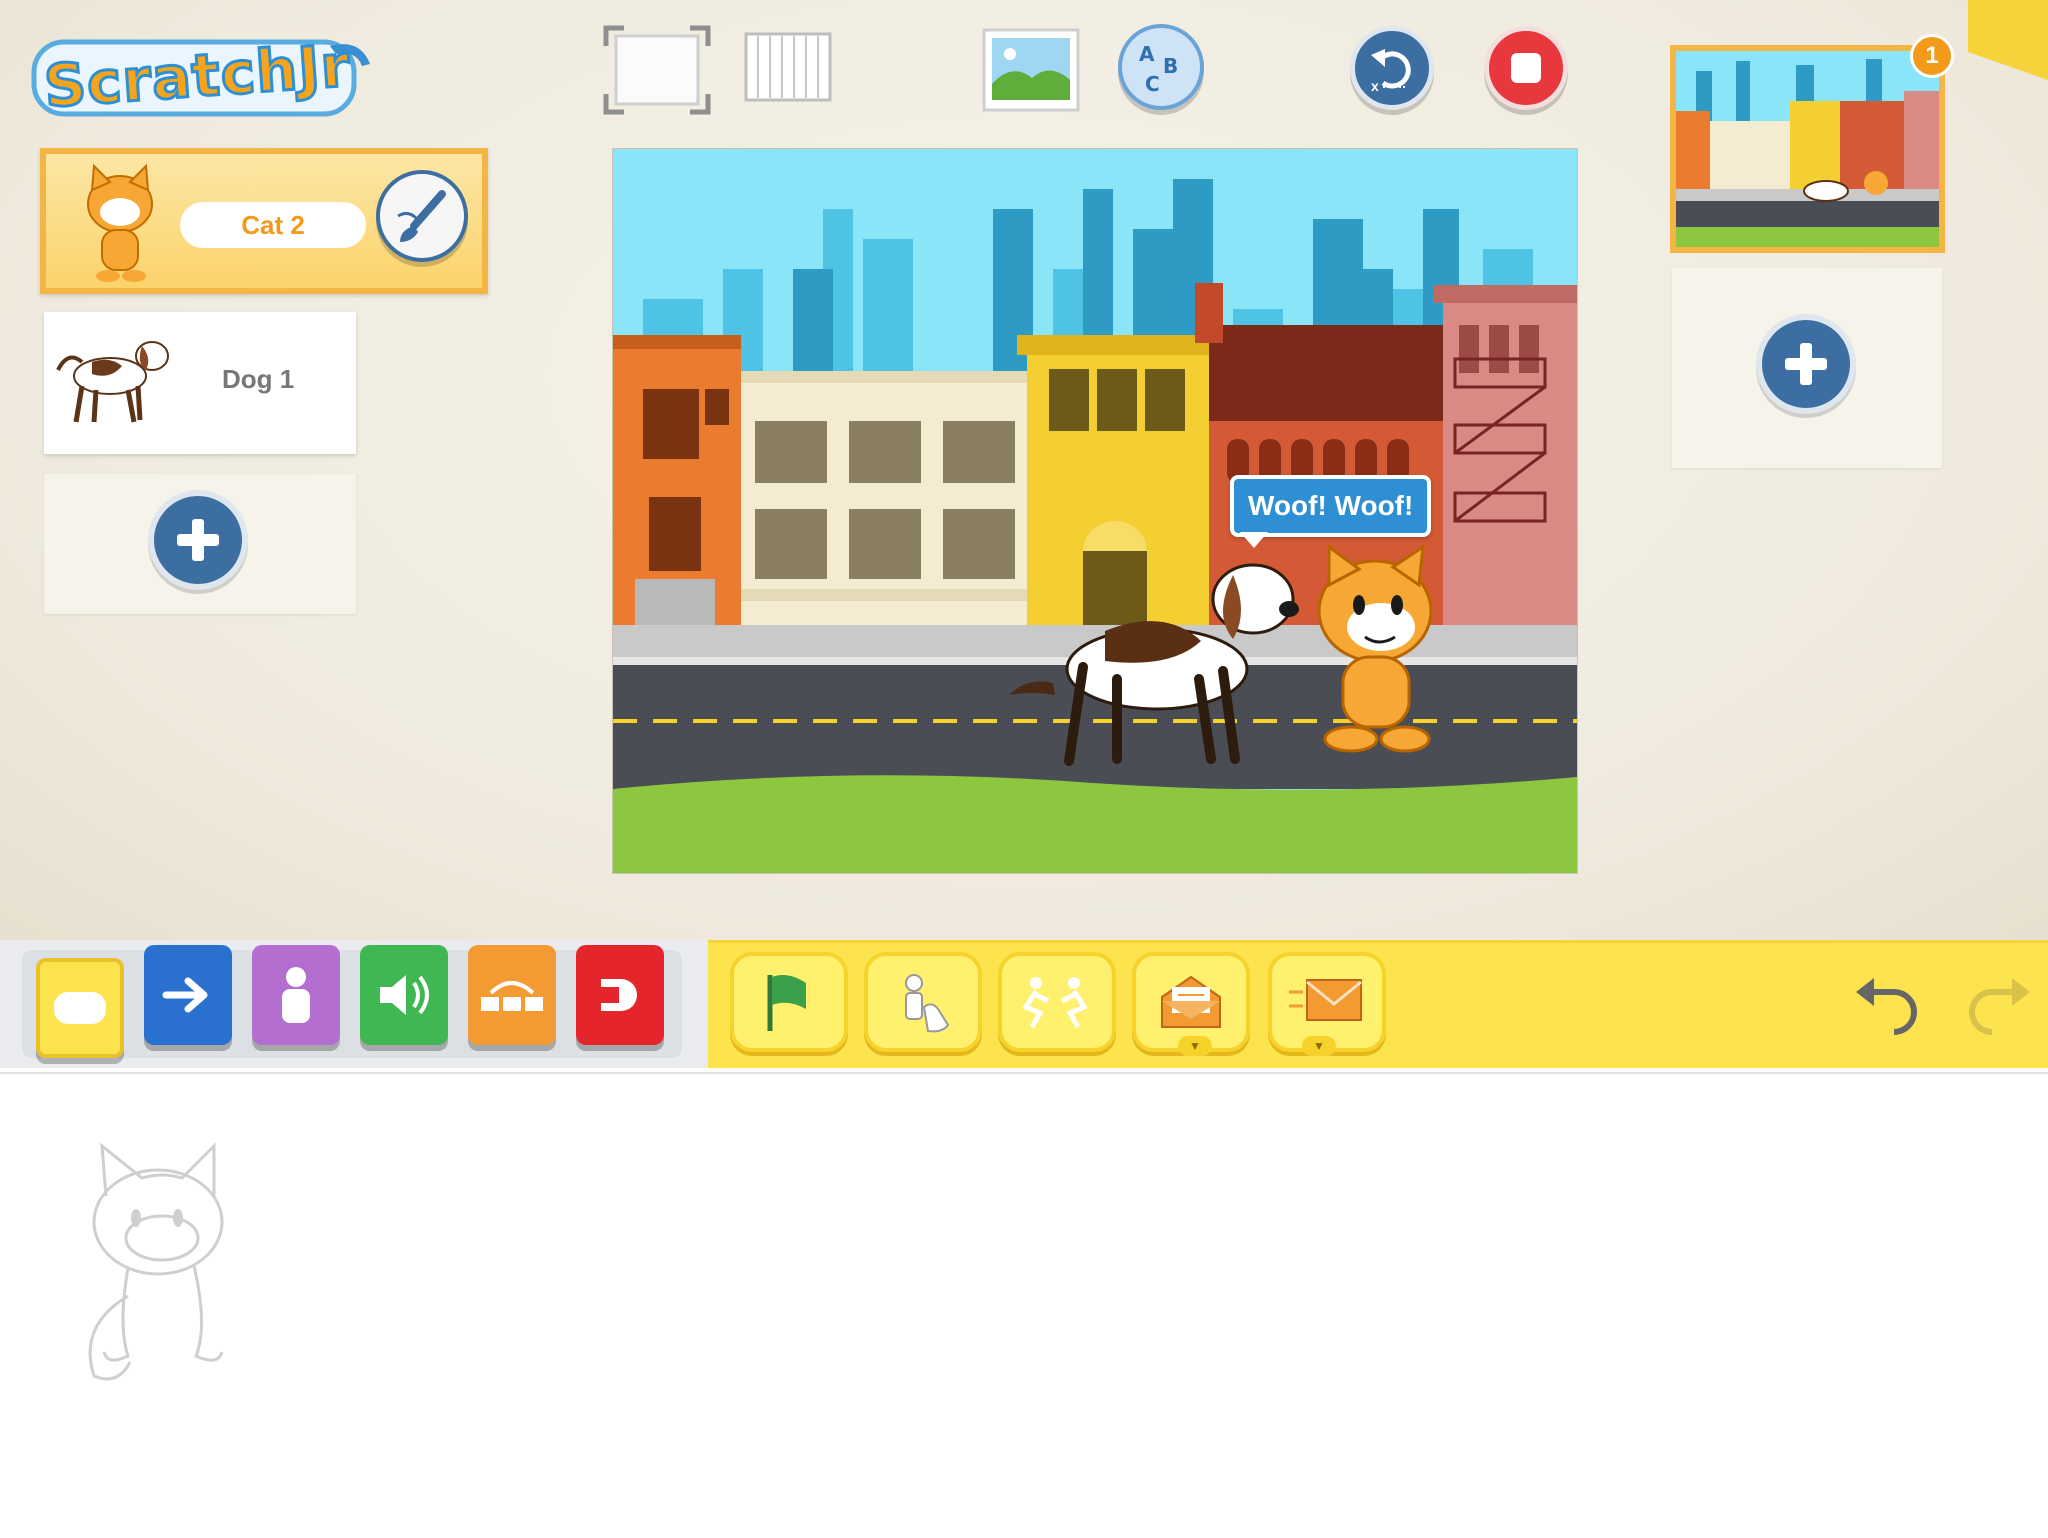 This screenshot has height=1538, width=2048. I want to click on reset-characters-icon: x, so click(1391, 71).